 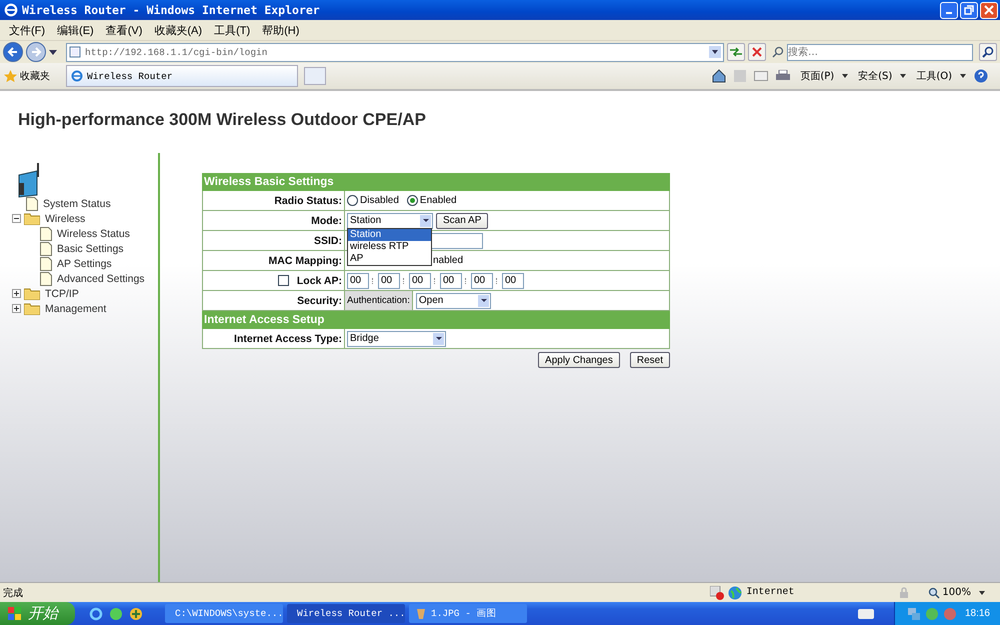 What do you see at coordinates (770, 592) in the screenshot?
I see `security-zone: Internet` at bounding box center [770, 592].